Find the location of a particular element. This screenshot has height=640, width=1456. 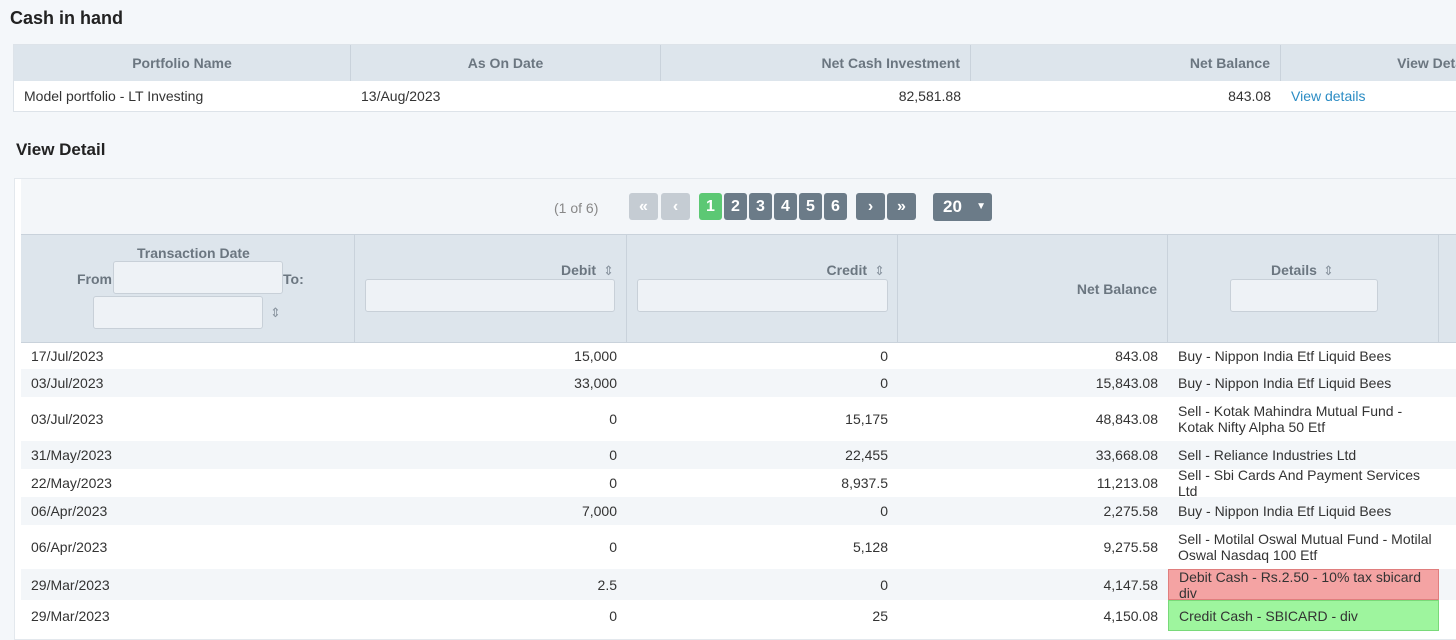

credit-label: Credit is located at coordinates (847, 270).